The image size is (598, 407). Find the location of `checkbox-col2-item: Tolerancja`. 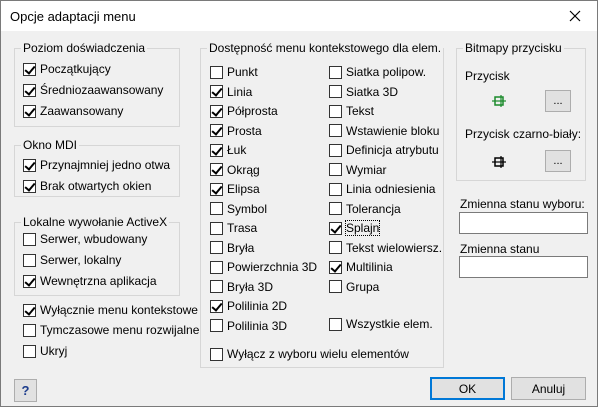

checkbox-col2-item: Tolerancja is located at coordinates (365, 209).